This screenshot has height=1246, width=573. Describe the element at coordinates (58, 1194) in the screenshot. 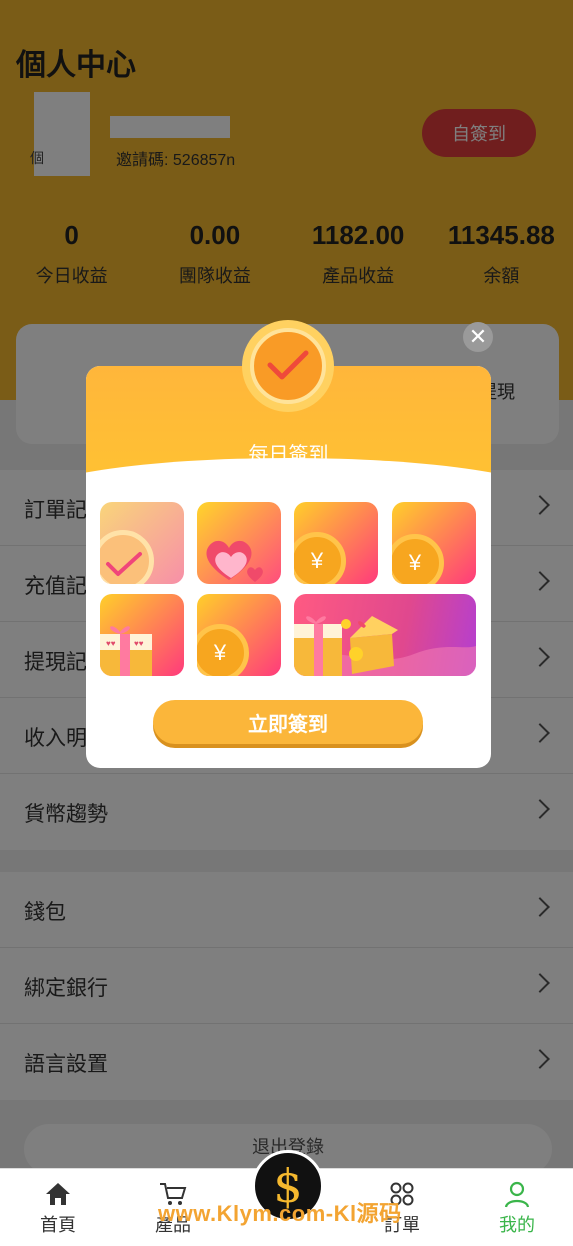

I see `home-icon` at that location.